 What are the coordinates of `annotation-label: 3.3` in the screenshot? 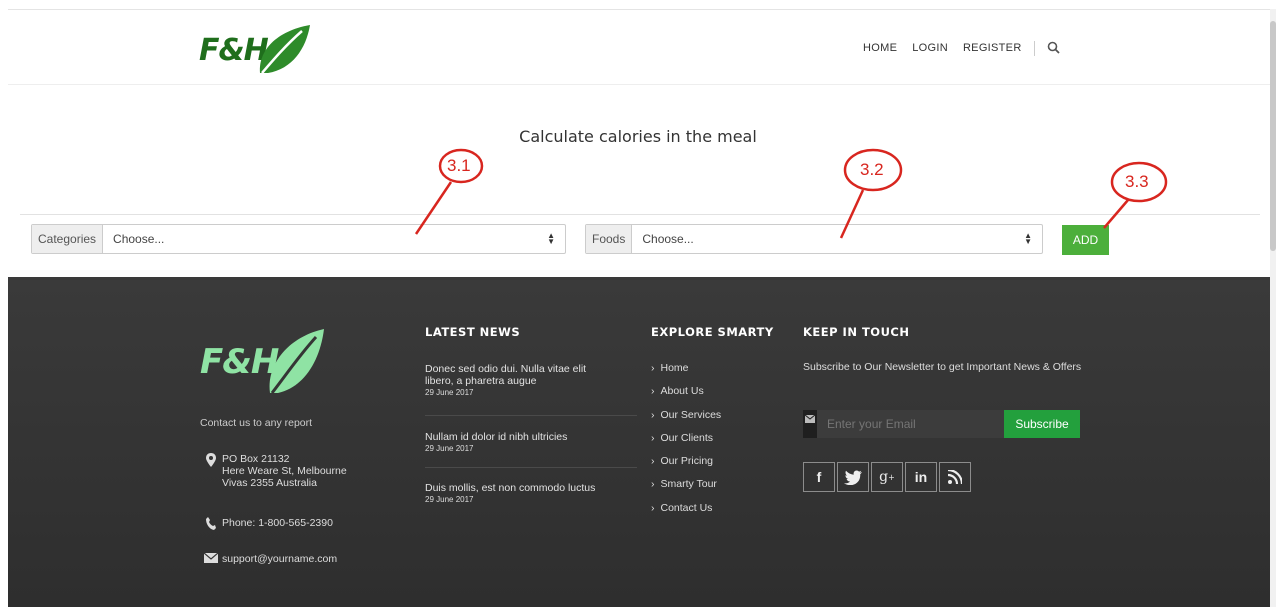 It's located at (1137, 181).